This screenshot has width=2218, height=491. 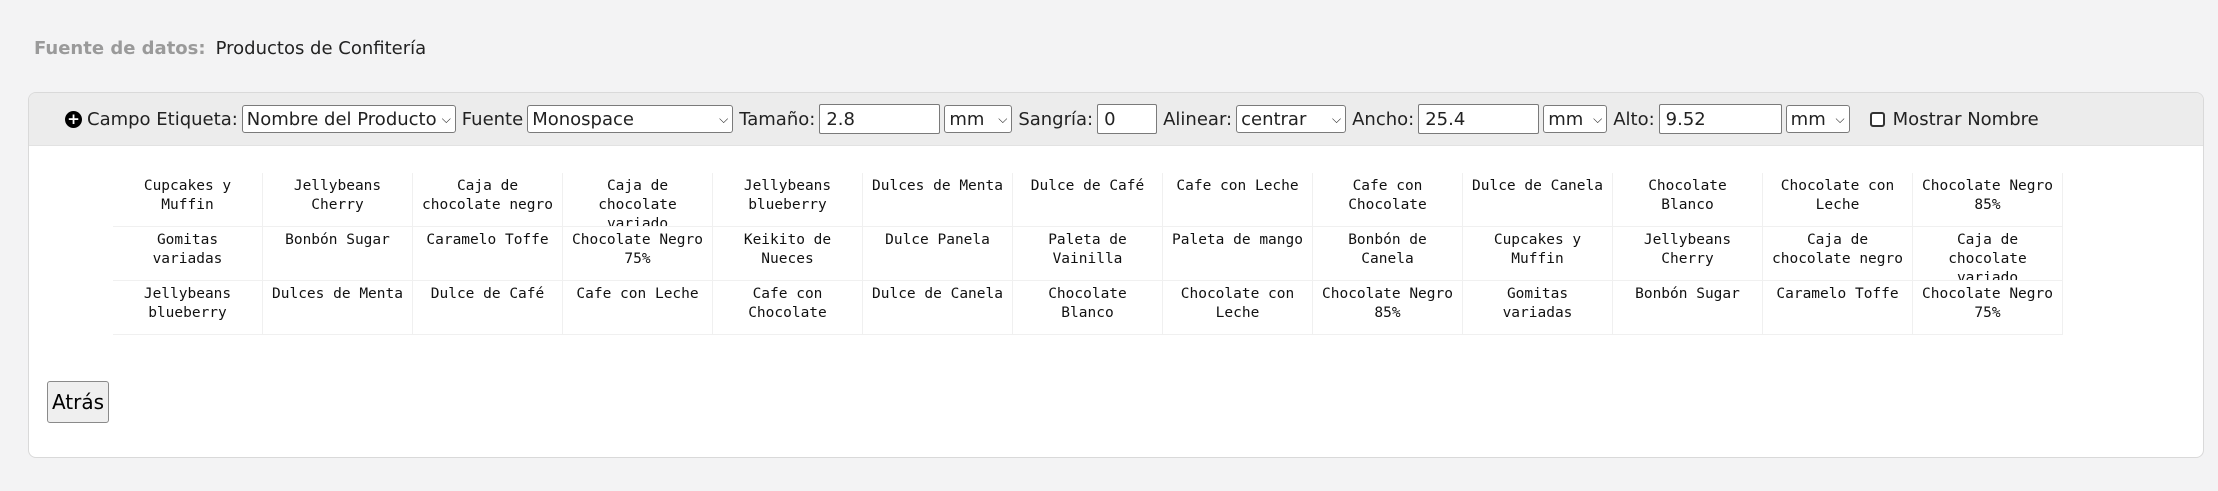 I want to click on alto-input: 9.52, so click(x=1720, y=119).